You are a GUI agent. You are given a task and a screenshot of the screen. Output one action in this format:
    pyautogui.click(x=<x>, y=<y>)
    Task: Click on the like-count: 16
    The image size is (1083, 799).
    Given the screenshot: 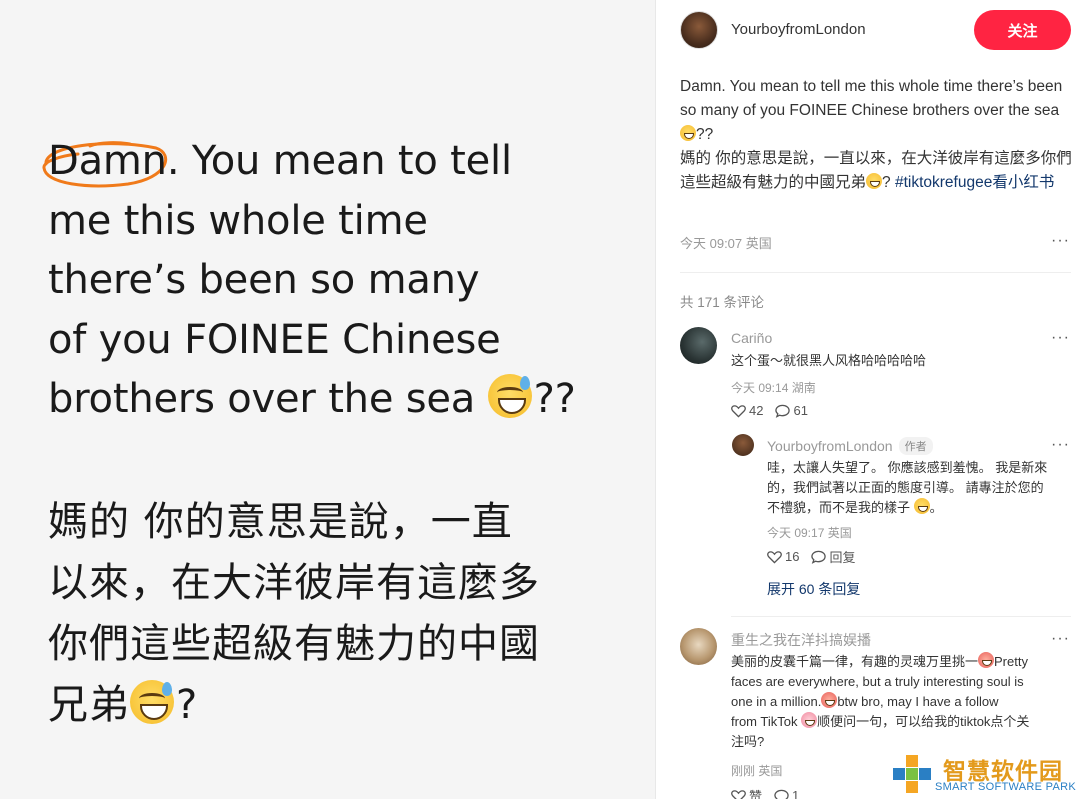 What is the action you would take?
    pyautogui.click(x=792, y=556)
    